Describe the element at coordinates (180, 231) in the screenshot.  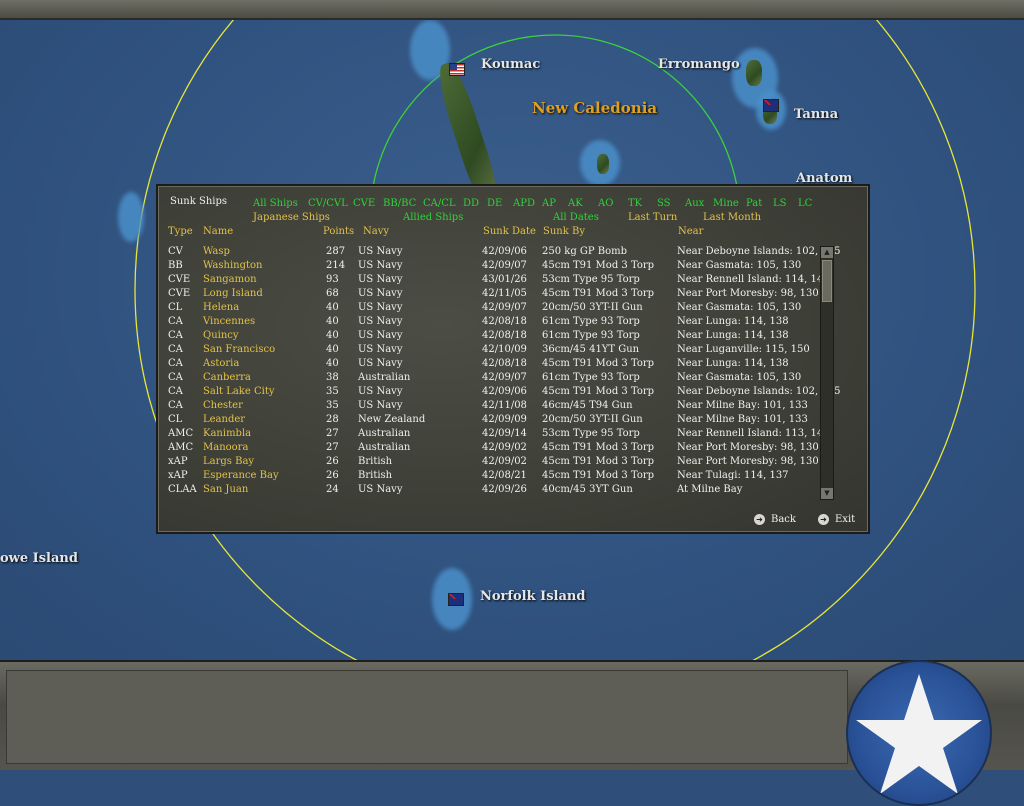
I see `column-header-type: Type` at that location.